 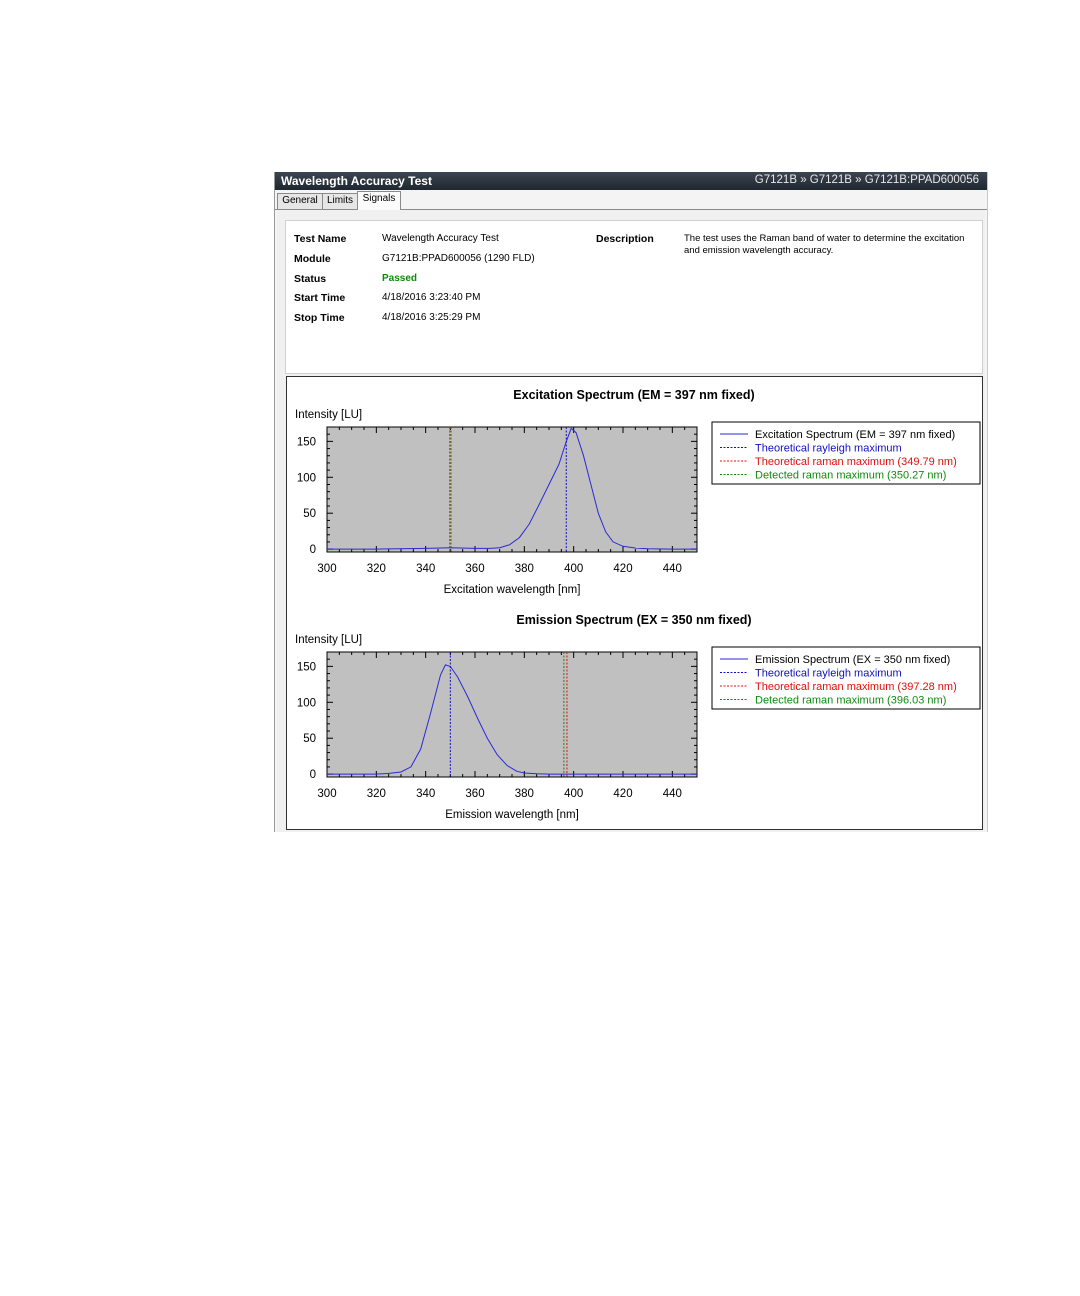 What do you see at coordinates (856, 462) in the screenshot?
I see `legend-entry: Theoretical raman maximum (349.79 nm)` at bounding box center [856, 462].